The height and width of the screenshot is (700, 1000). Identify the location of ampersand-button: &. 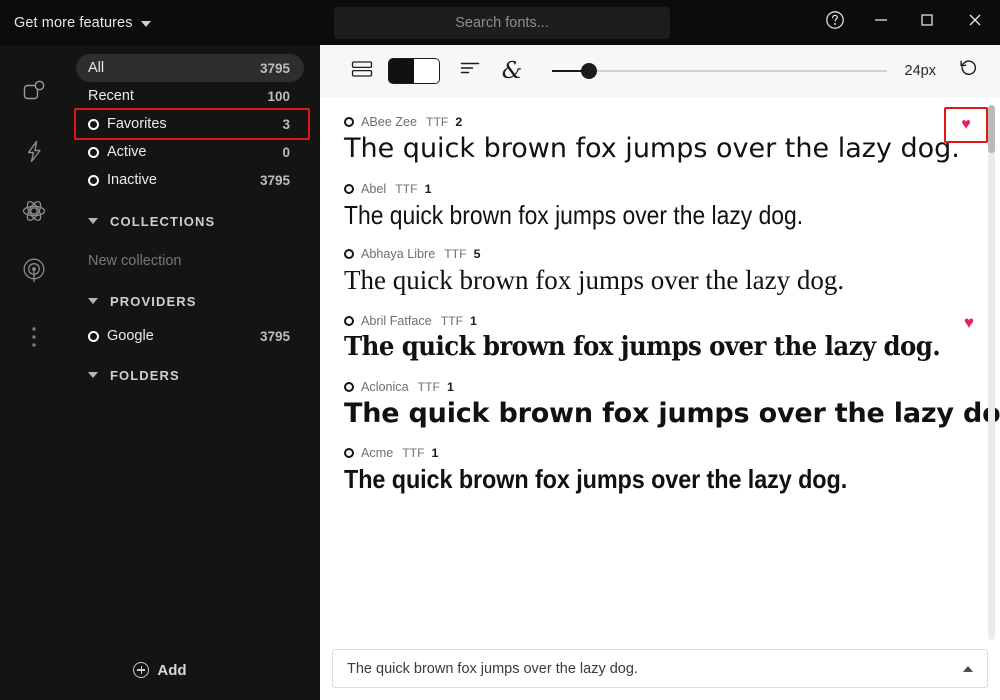
(512, 71).